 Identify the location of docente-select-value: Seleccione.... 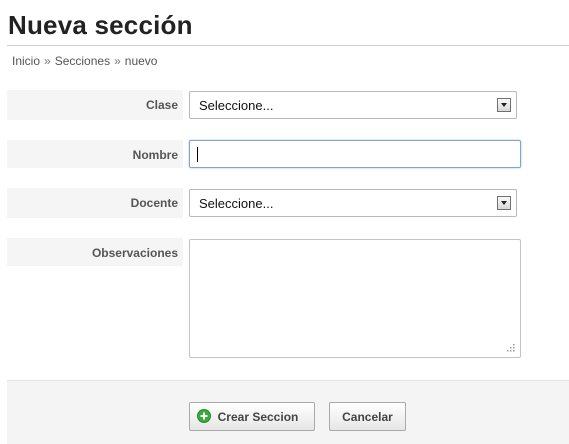
(236, 203).